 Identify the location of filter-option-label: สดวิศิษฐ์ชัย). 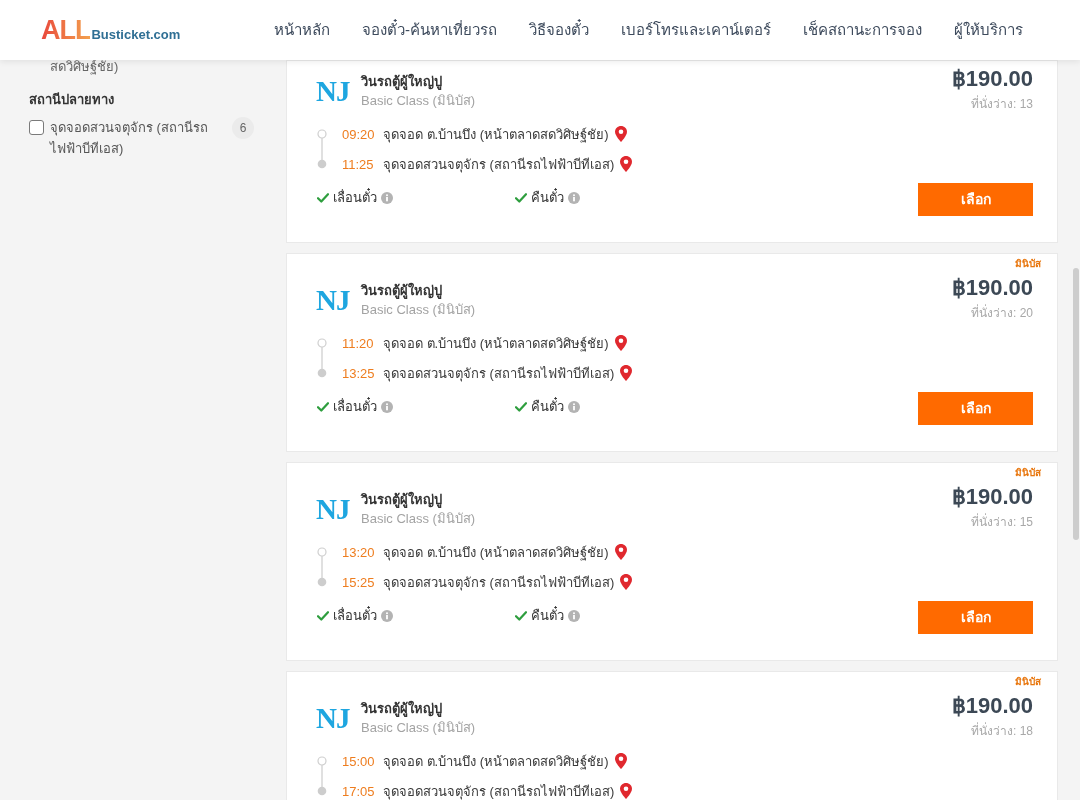
(84, 67).